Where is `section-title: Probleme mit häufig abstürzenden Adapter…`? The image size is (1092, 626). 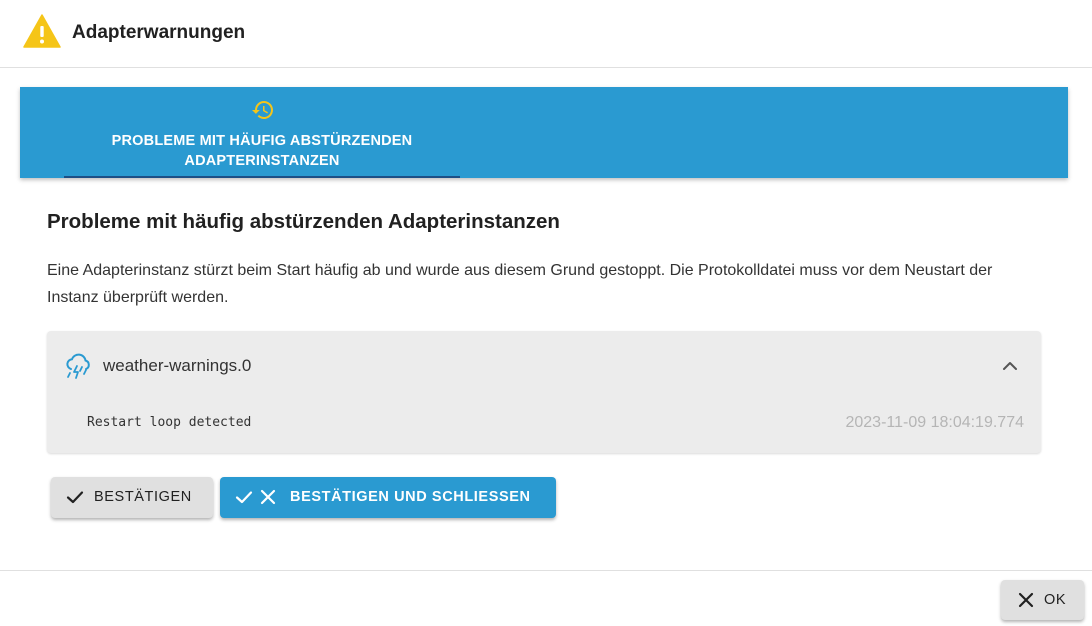
section-title: Probleme mit häufig abstürzenden Adapter… is located at coordinates (303, 221).